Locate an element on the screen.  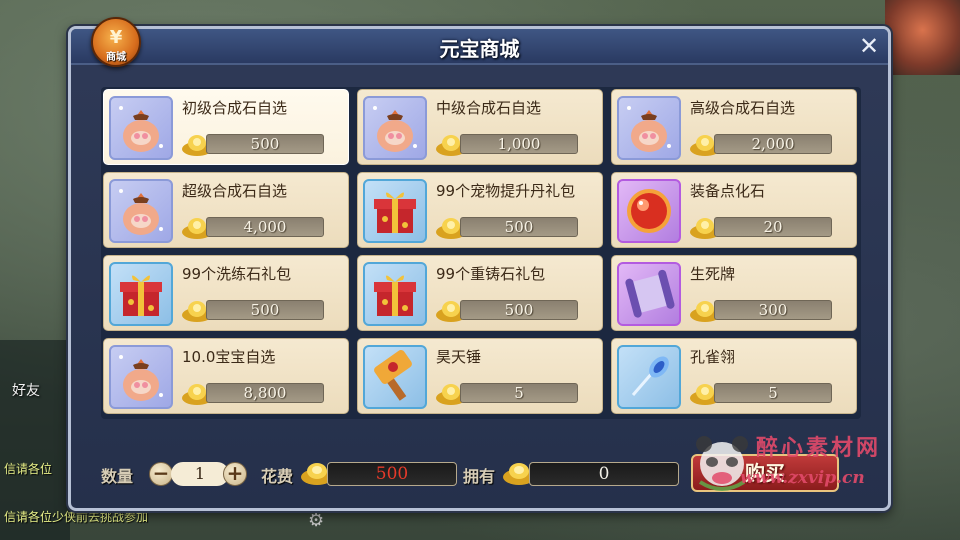
item-name: 99个宠物提升丹礼包 is located at coordinates (506, 191).